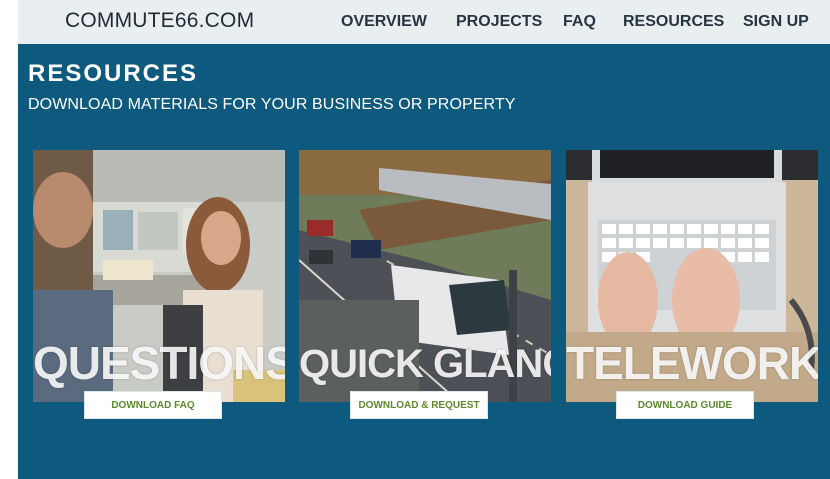 The height and width of the screenshot is (479, 830). I want to click on download-faq-button: DOWNLOAD FAQ, so click(153, 405).